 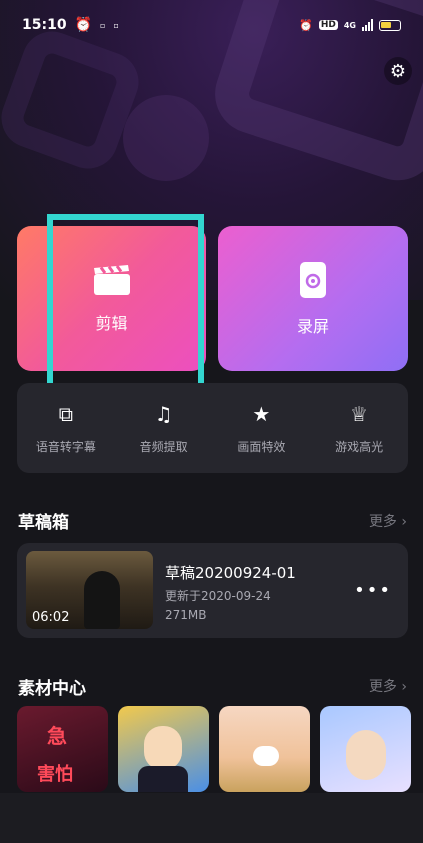 What do you see at coordinates (261, 446) in the screenshot?
I see `tool-label: 画面特效` at bounding box center [261, 446].